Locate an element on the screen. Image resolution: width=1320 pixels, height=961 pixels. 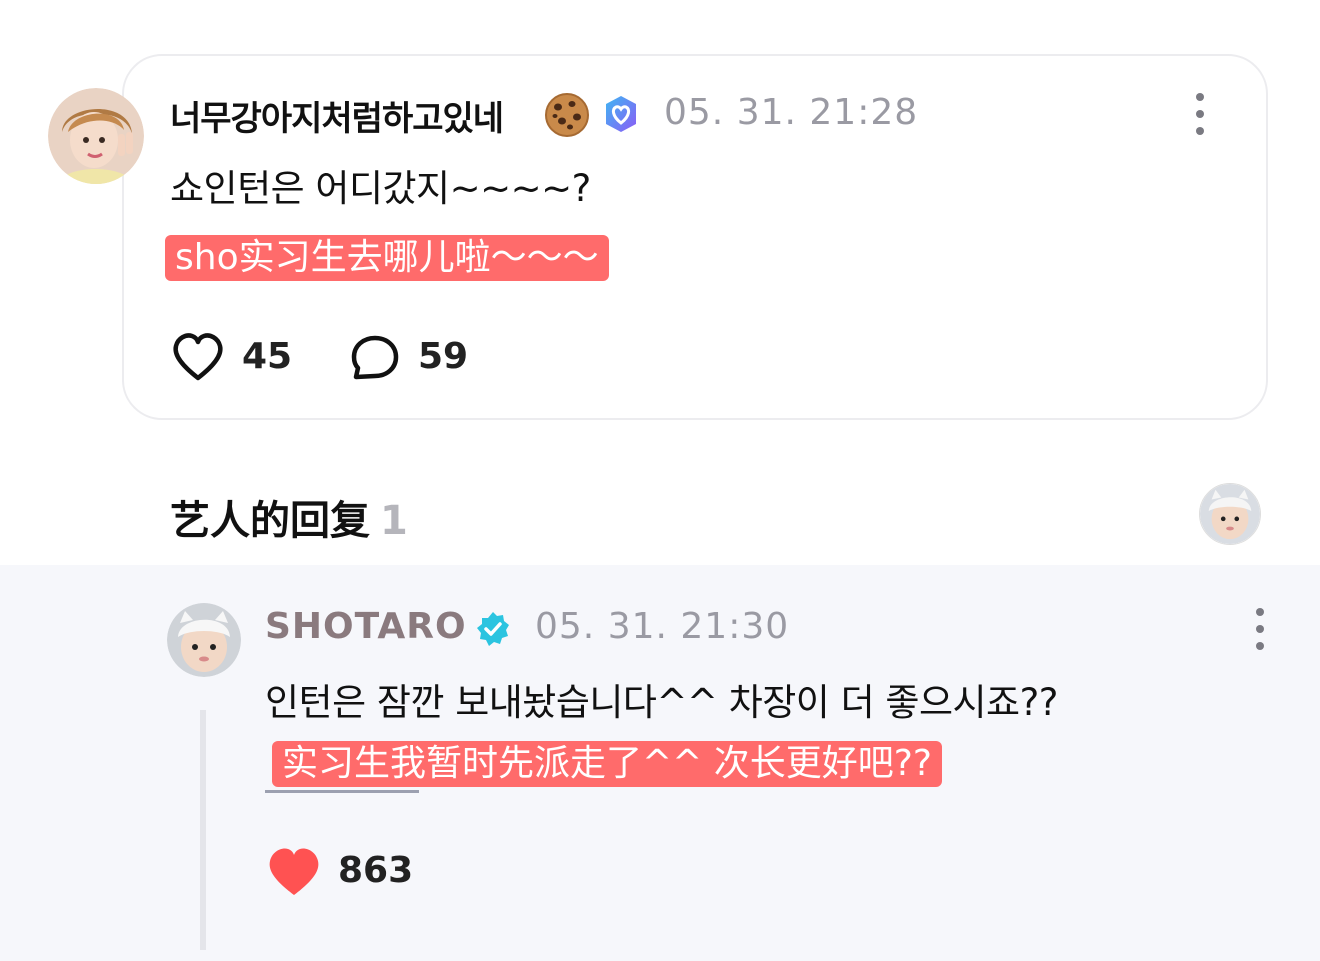
artist-replies-heading: 艺人的回复 1 is located at coordinates (289, 517).